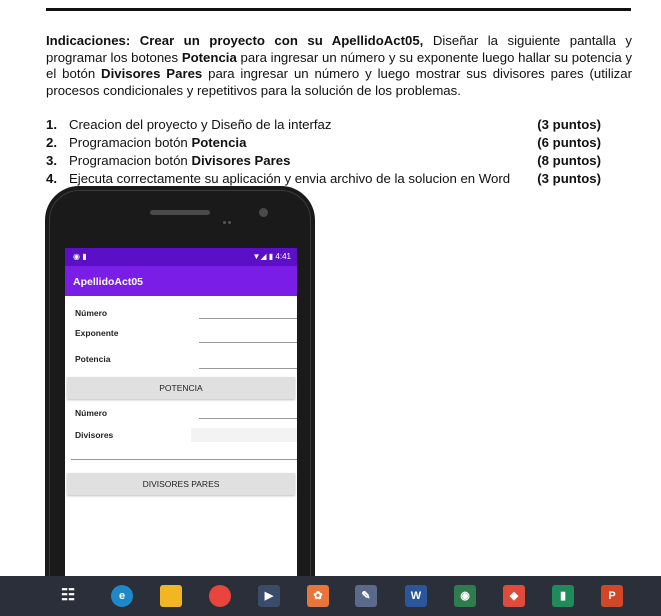 The image size is (661, 616). What do you see at coordinates (91, 413) in the screenshot?
I see `numero2-label: Número` at bounding box center [91, 413].